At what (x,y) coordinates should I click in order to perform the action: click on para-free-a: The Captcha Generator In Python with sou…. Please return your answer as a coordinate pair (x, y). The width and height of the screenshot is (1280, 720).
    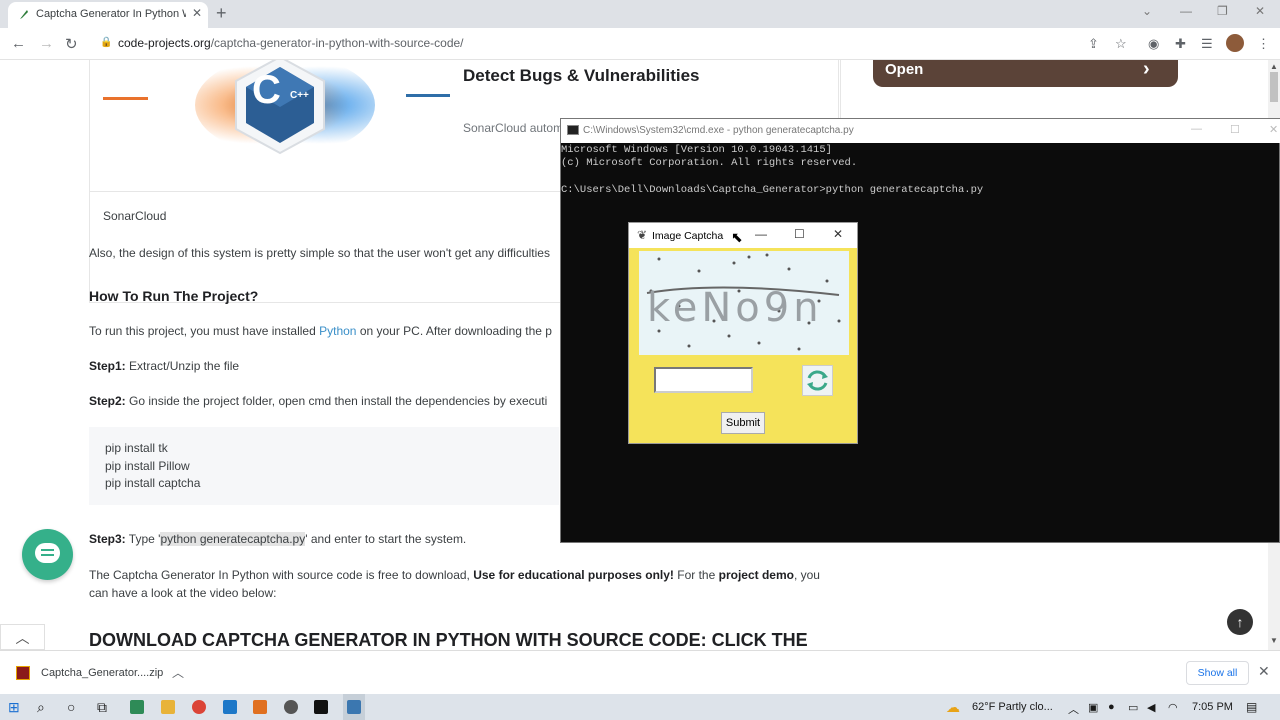
    Looking at the image, I should click on (281, 575).